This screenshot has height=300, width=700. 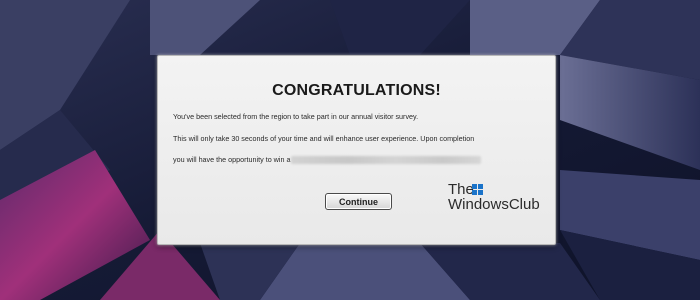 I want to click on dialog-text-line-3-label: you will have the opportunity to win a, so click(x=232, y=159).